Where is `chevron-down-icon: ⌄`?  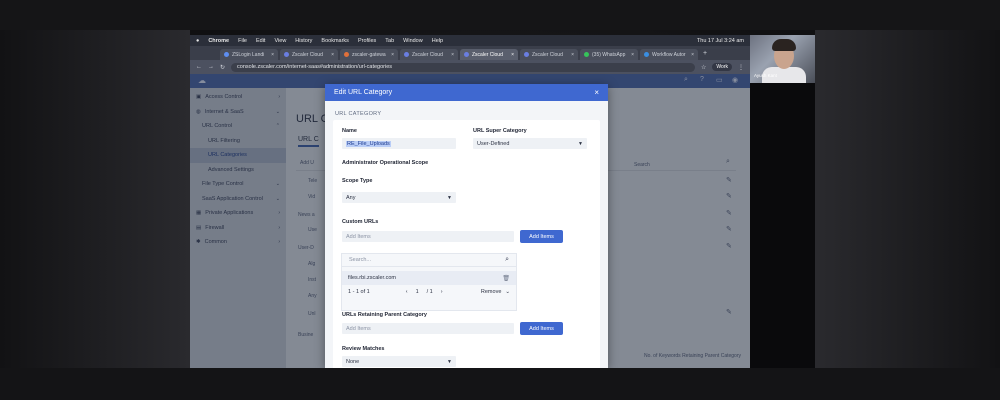 chevron-down-icon: ⌄ is located at coordinates (507, 292).